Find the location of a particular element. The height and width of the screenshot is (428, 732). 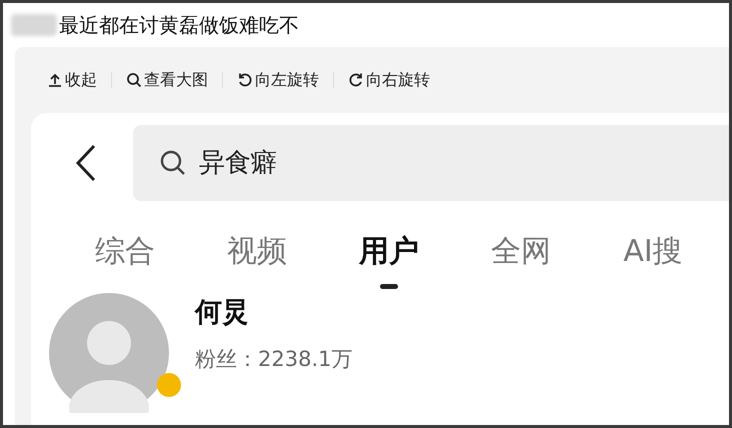

avatar-icon is located at coordinates (109, 353).